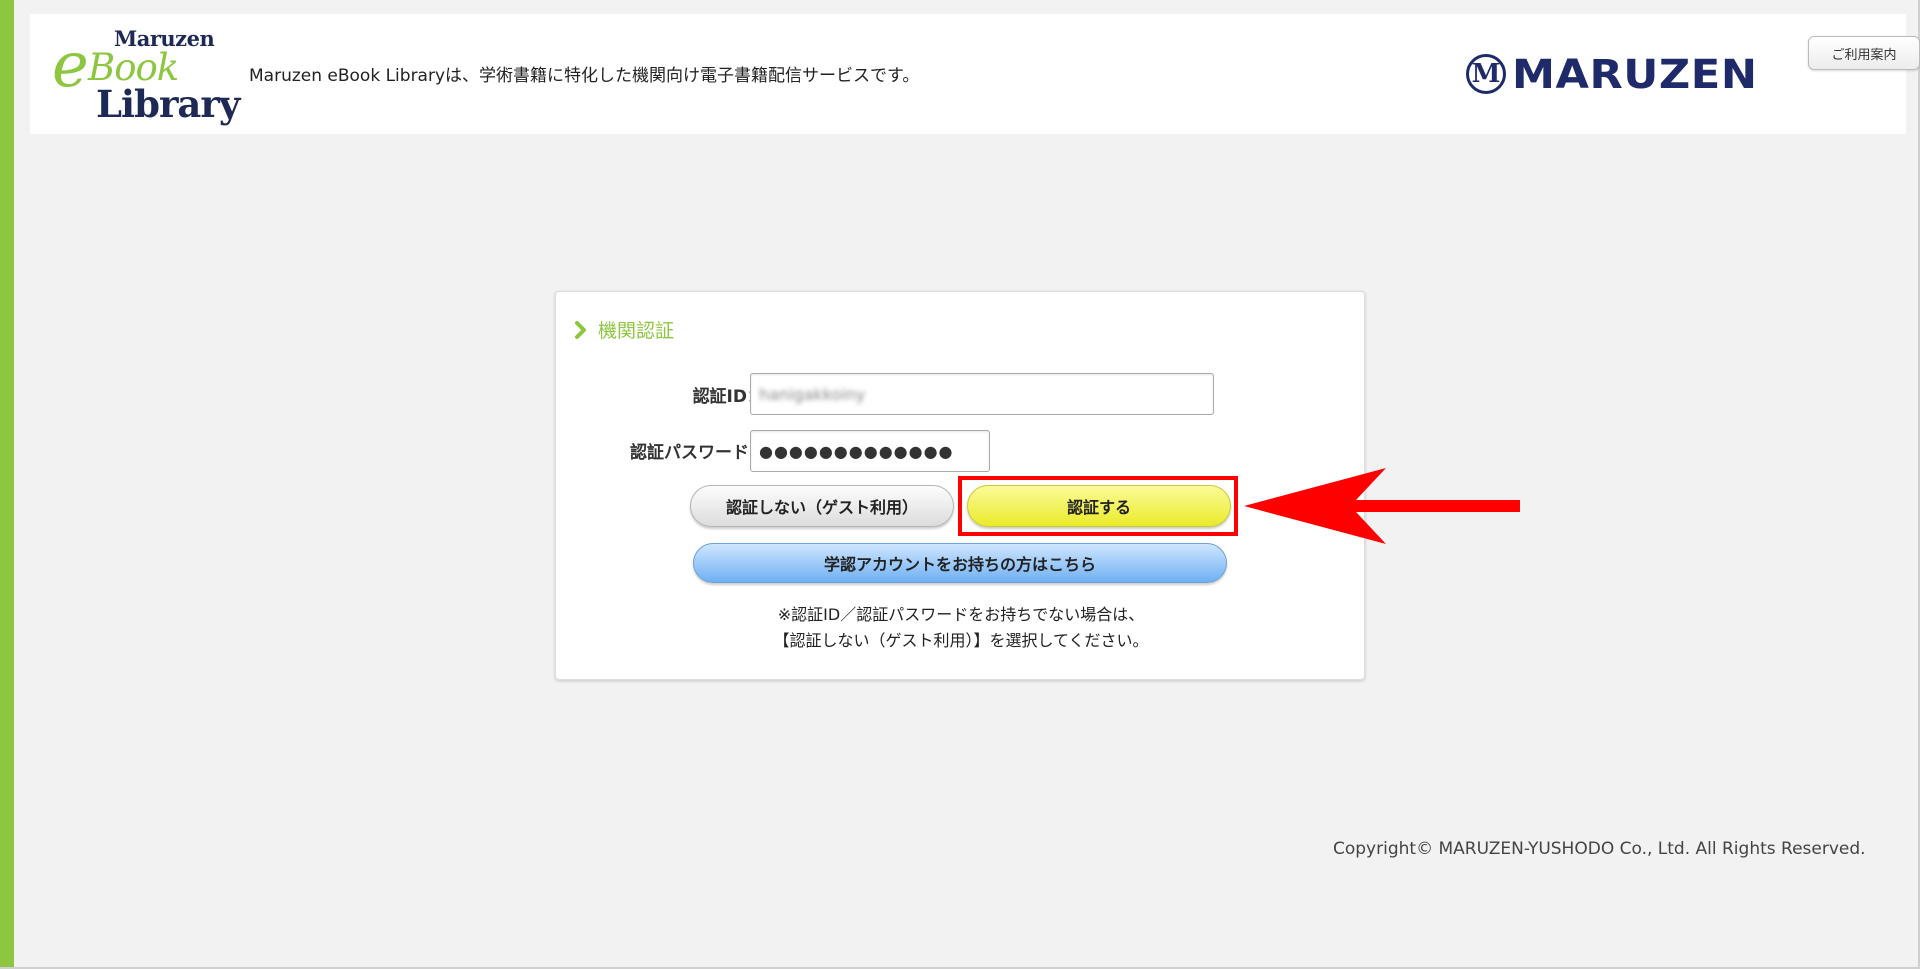 This screenshot has width=1920, height=969. What do you see at coordinates (146, 75) in the screenshot?
I see `ebook-library-logo: e Maruzen Book Library` at bounding box center [146, 75].